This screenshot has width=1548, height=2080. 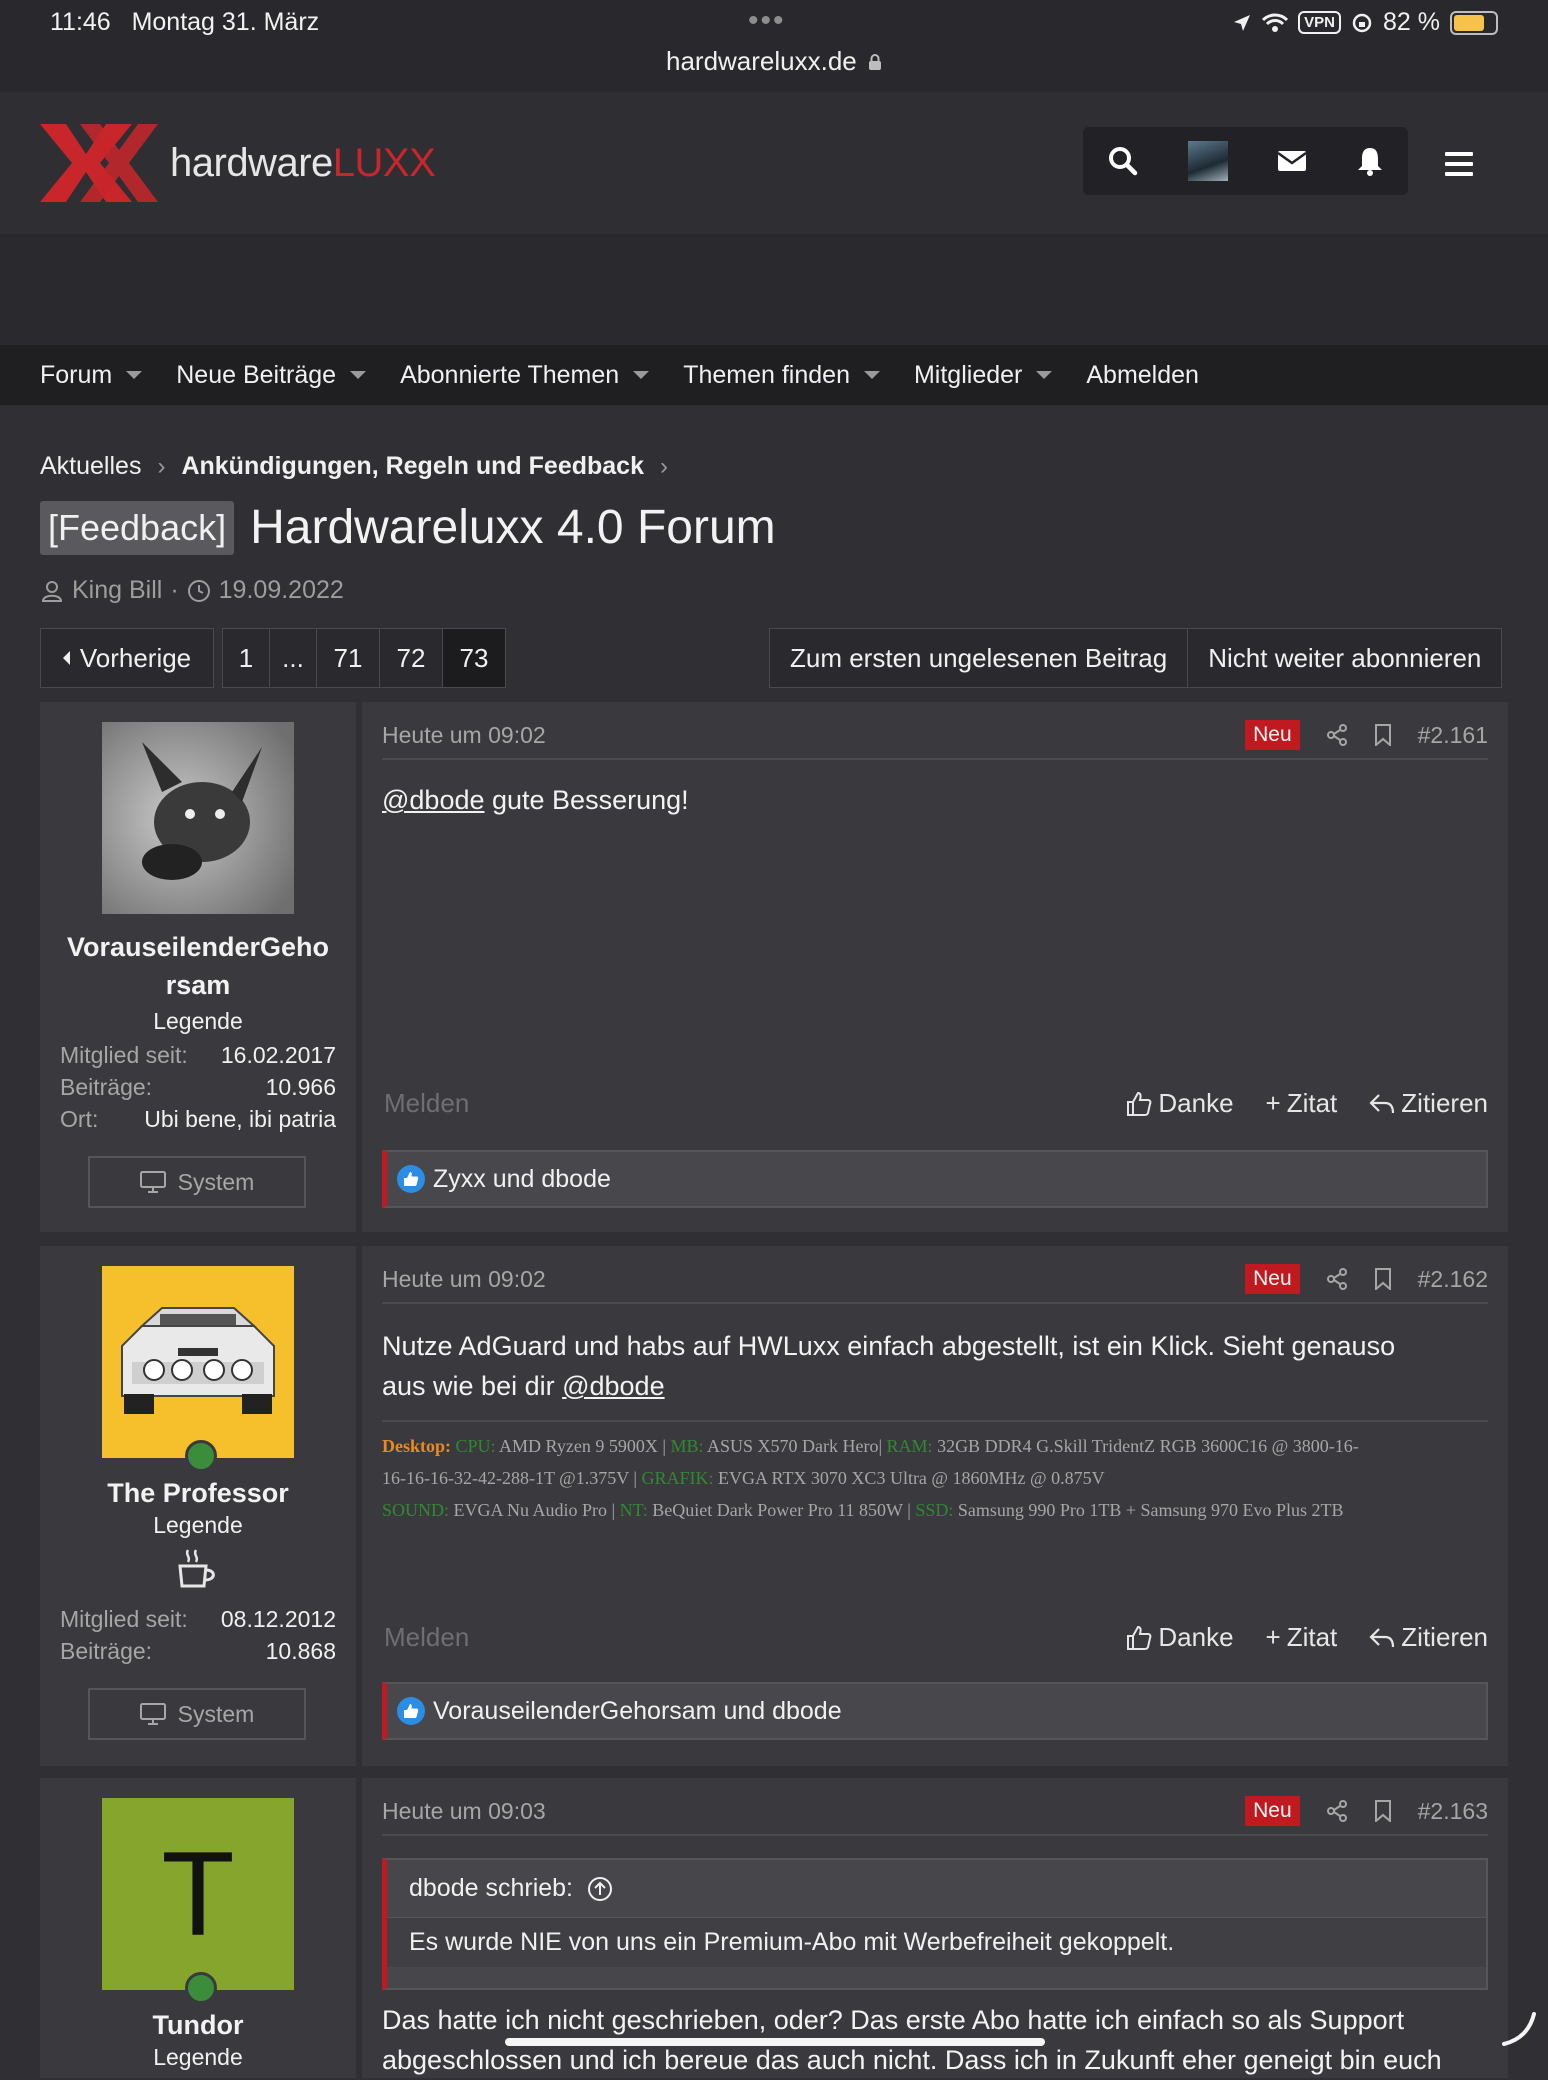 What do you see at coordinates (91, 375) in the screenshot?
I see `nav-forum: Forum` at bounding box center [91, 375].